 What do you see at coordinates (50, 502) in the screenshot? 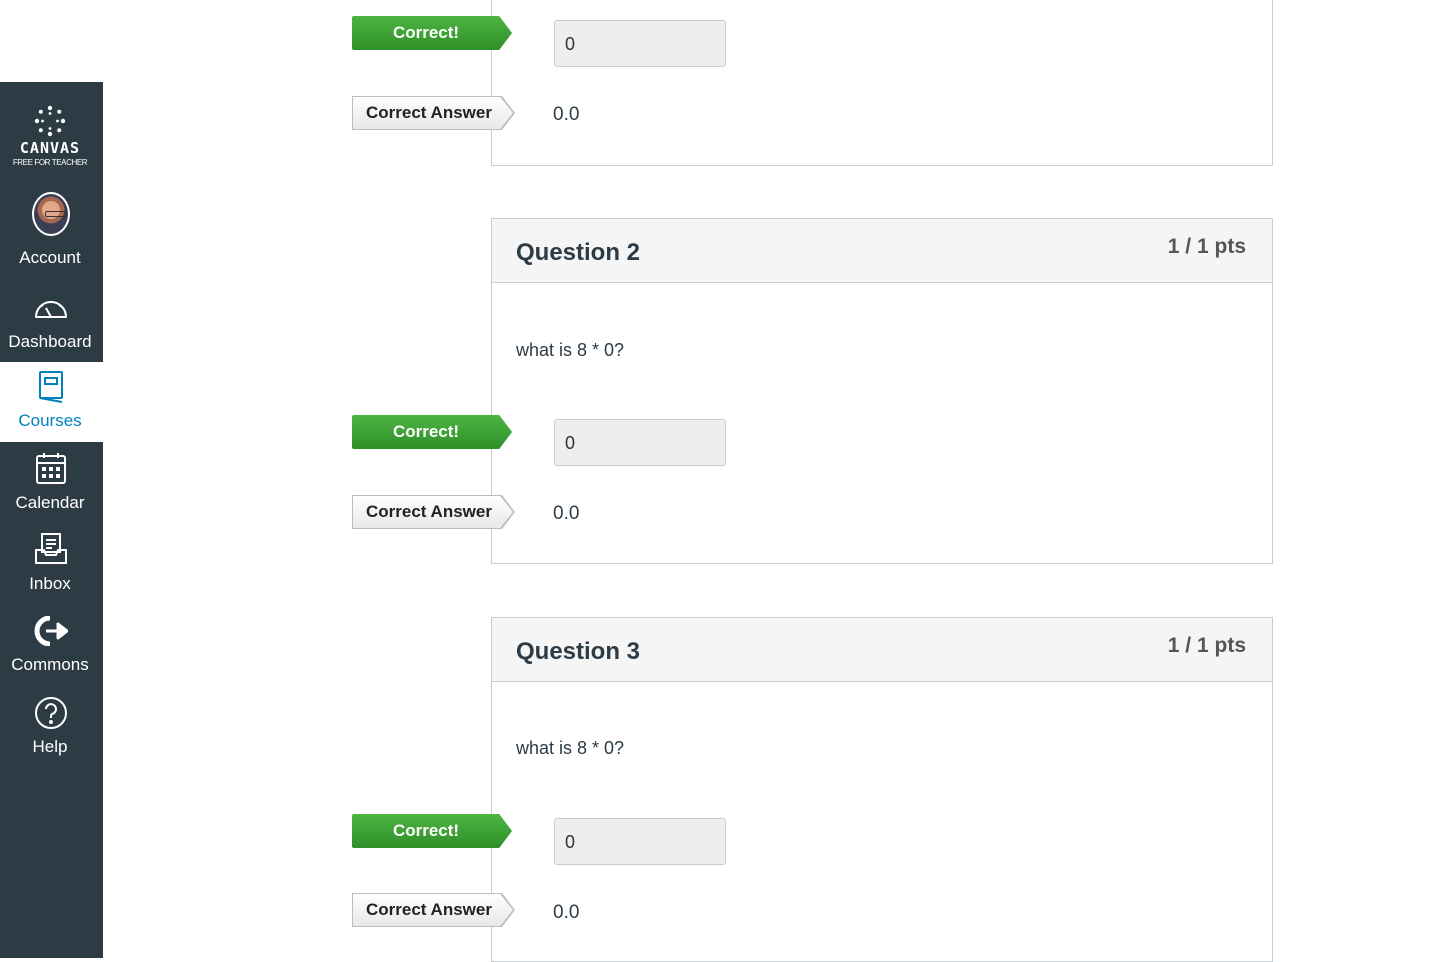
I see `nav-label-calendar: Calendar` at bounding box center [50, 502].